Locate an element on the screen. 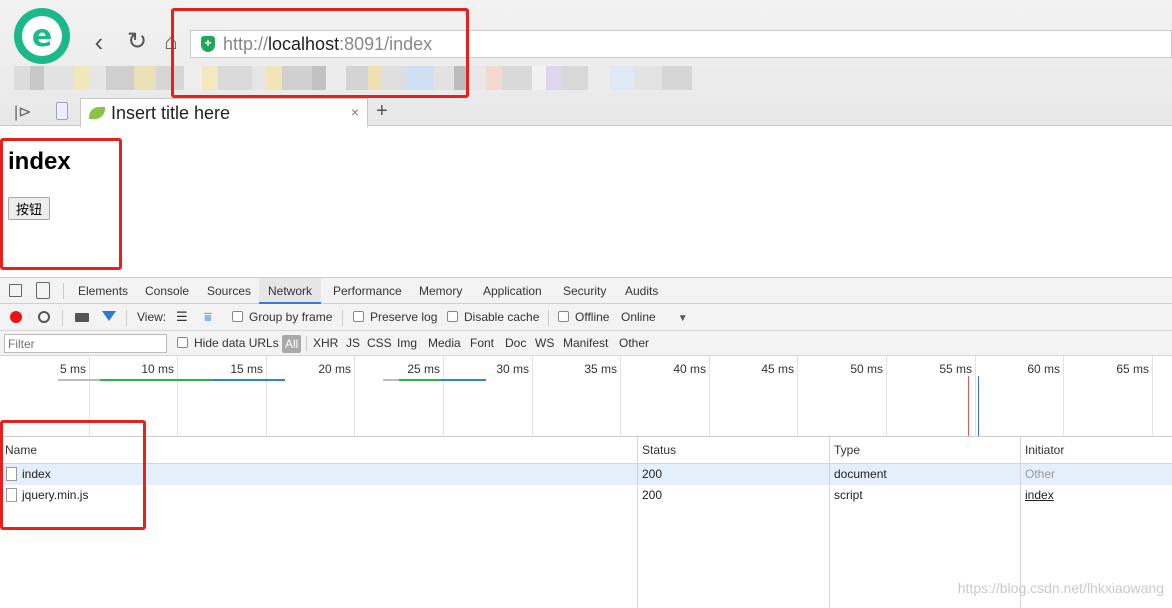 Image resolution: width=1172 pixels, height=608 pixels. close-tab-icon: × is located at coordinates (355, 112).